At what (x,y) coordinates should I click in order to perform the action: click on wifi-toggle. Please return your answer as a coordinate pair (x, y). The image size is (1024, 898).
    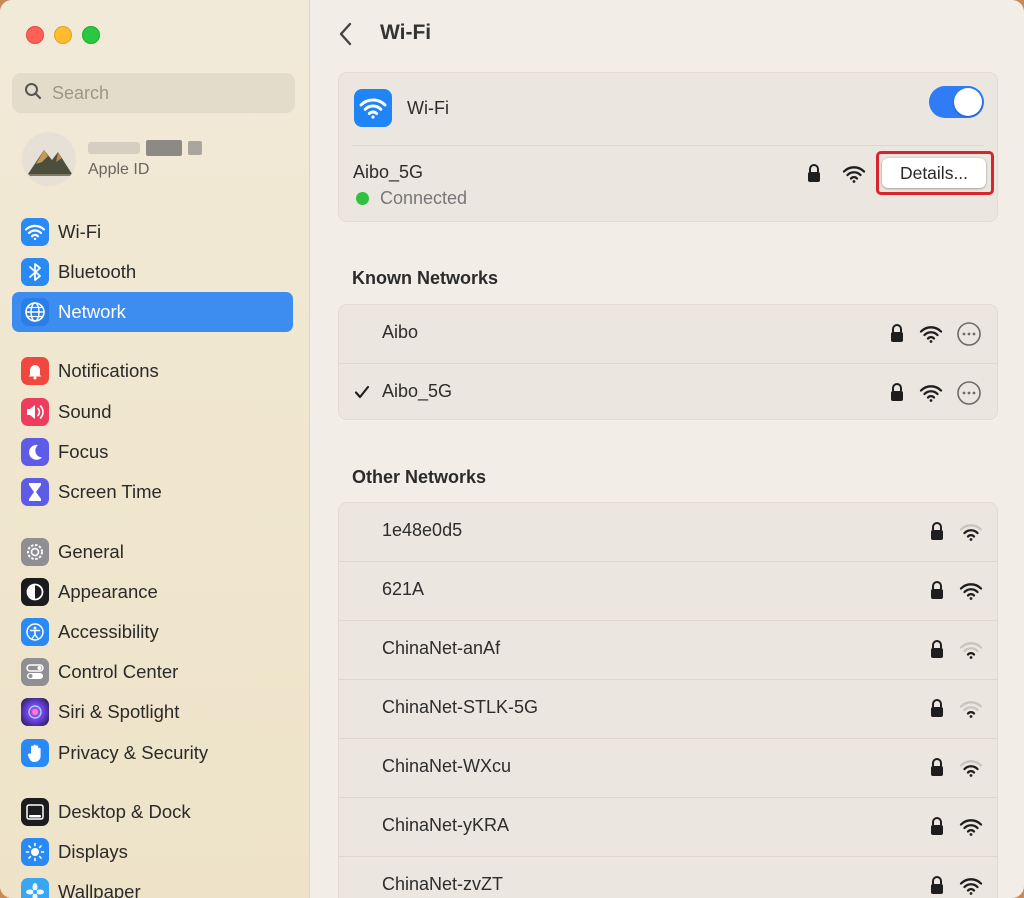
    Looking at the image, I should click on (956, 102).